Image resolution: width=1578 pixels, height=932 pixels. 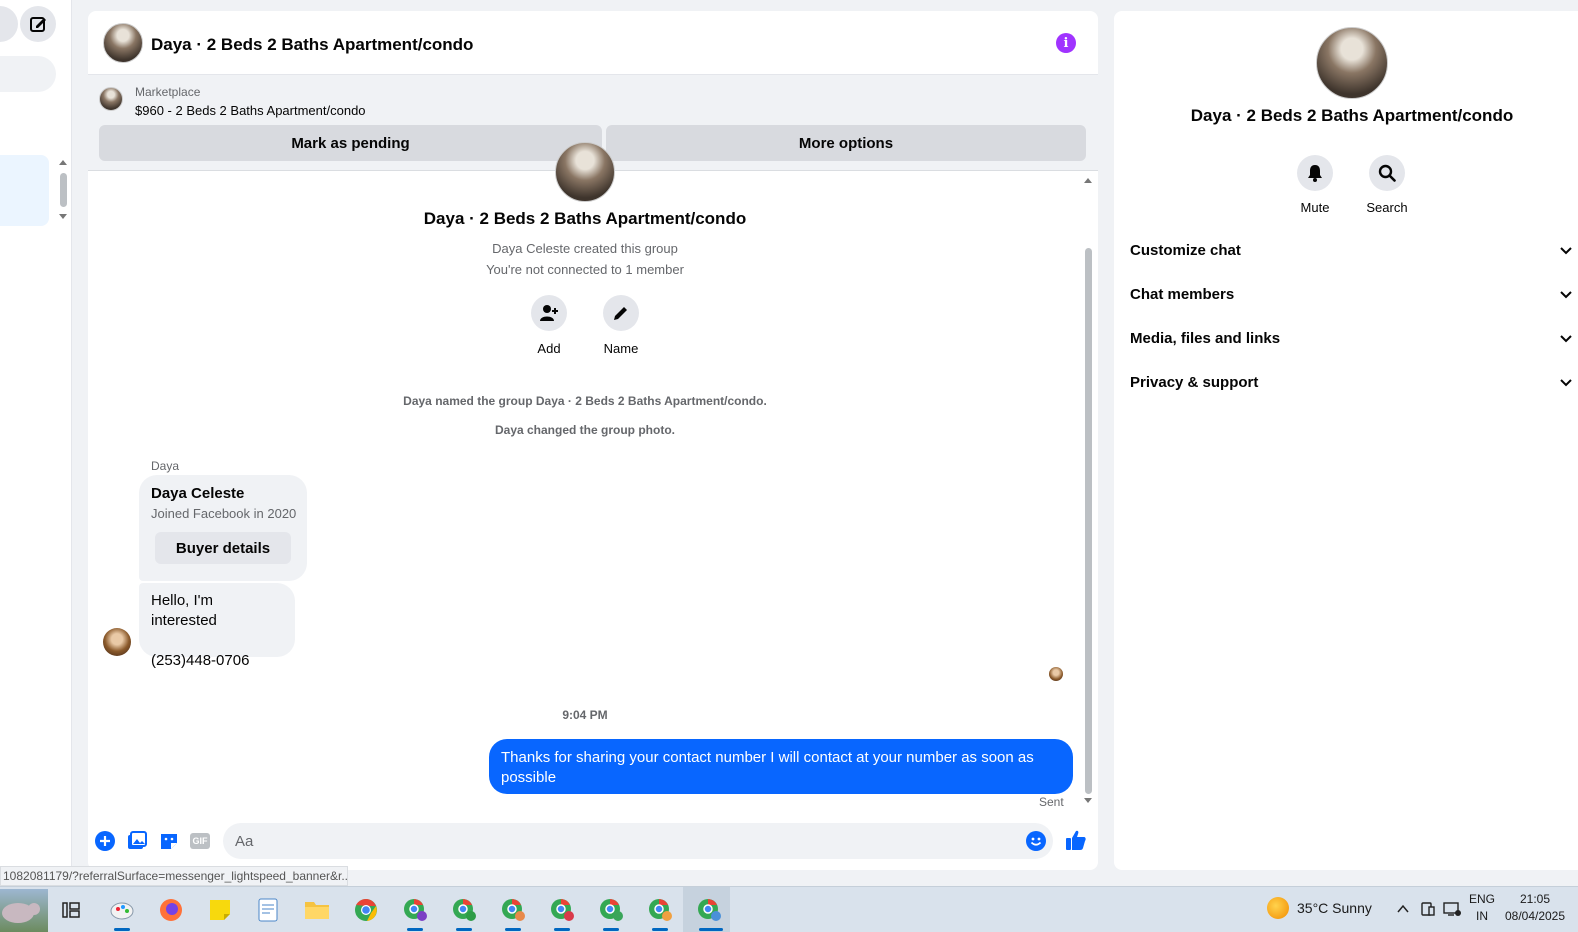 I want to click on bell-icon, so click(x=1315, y=173).